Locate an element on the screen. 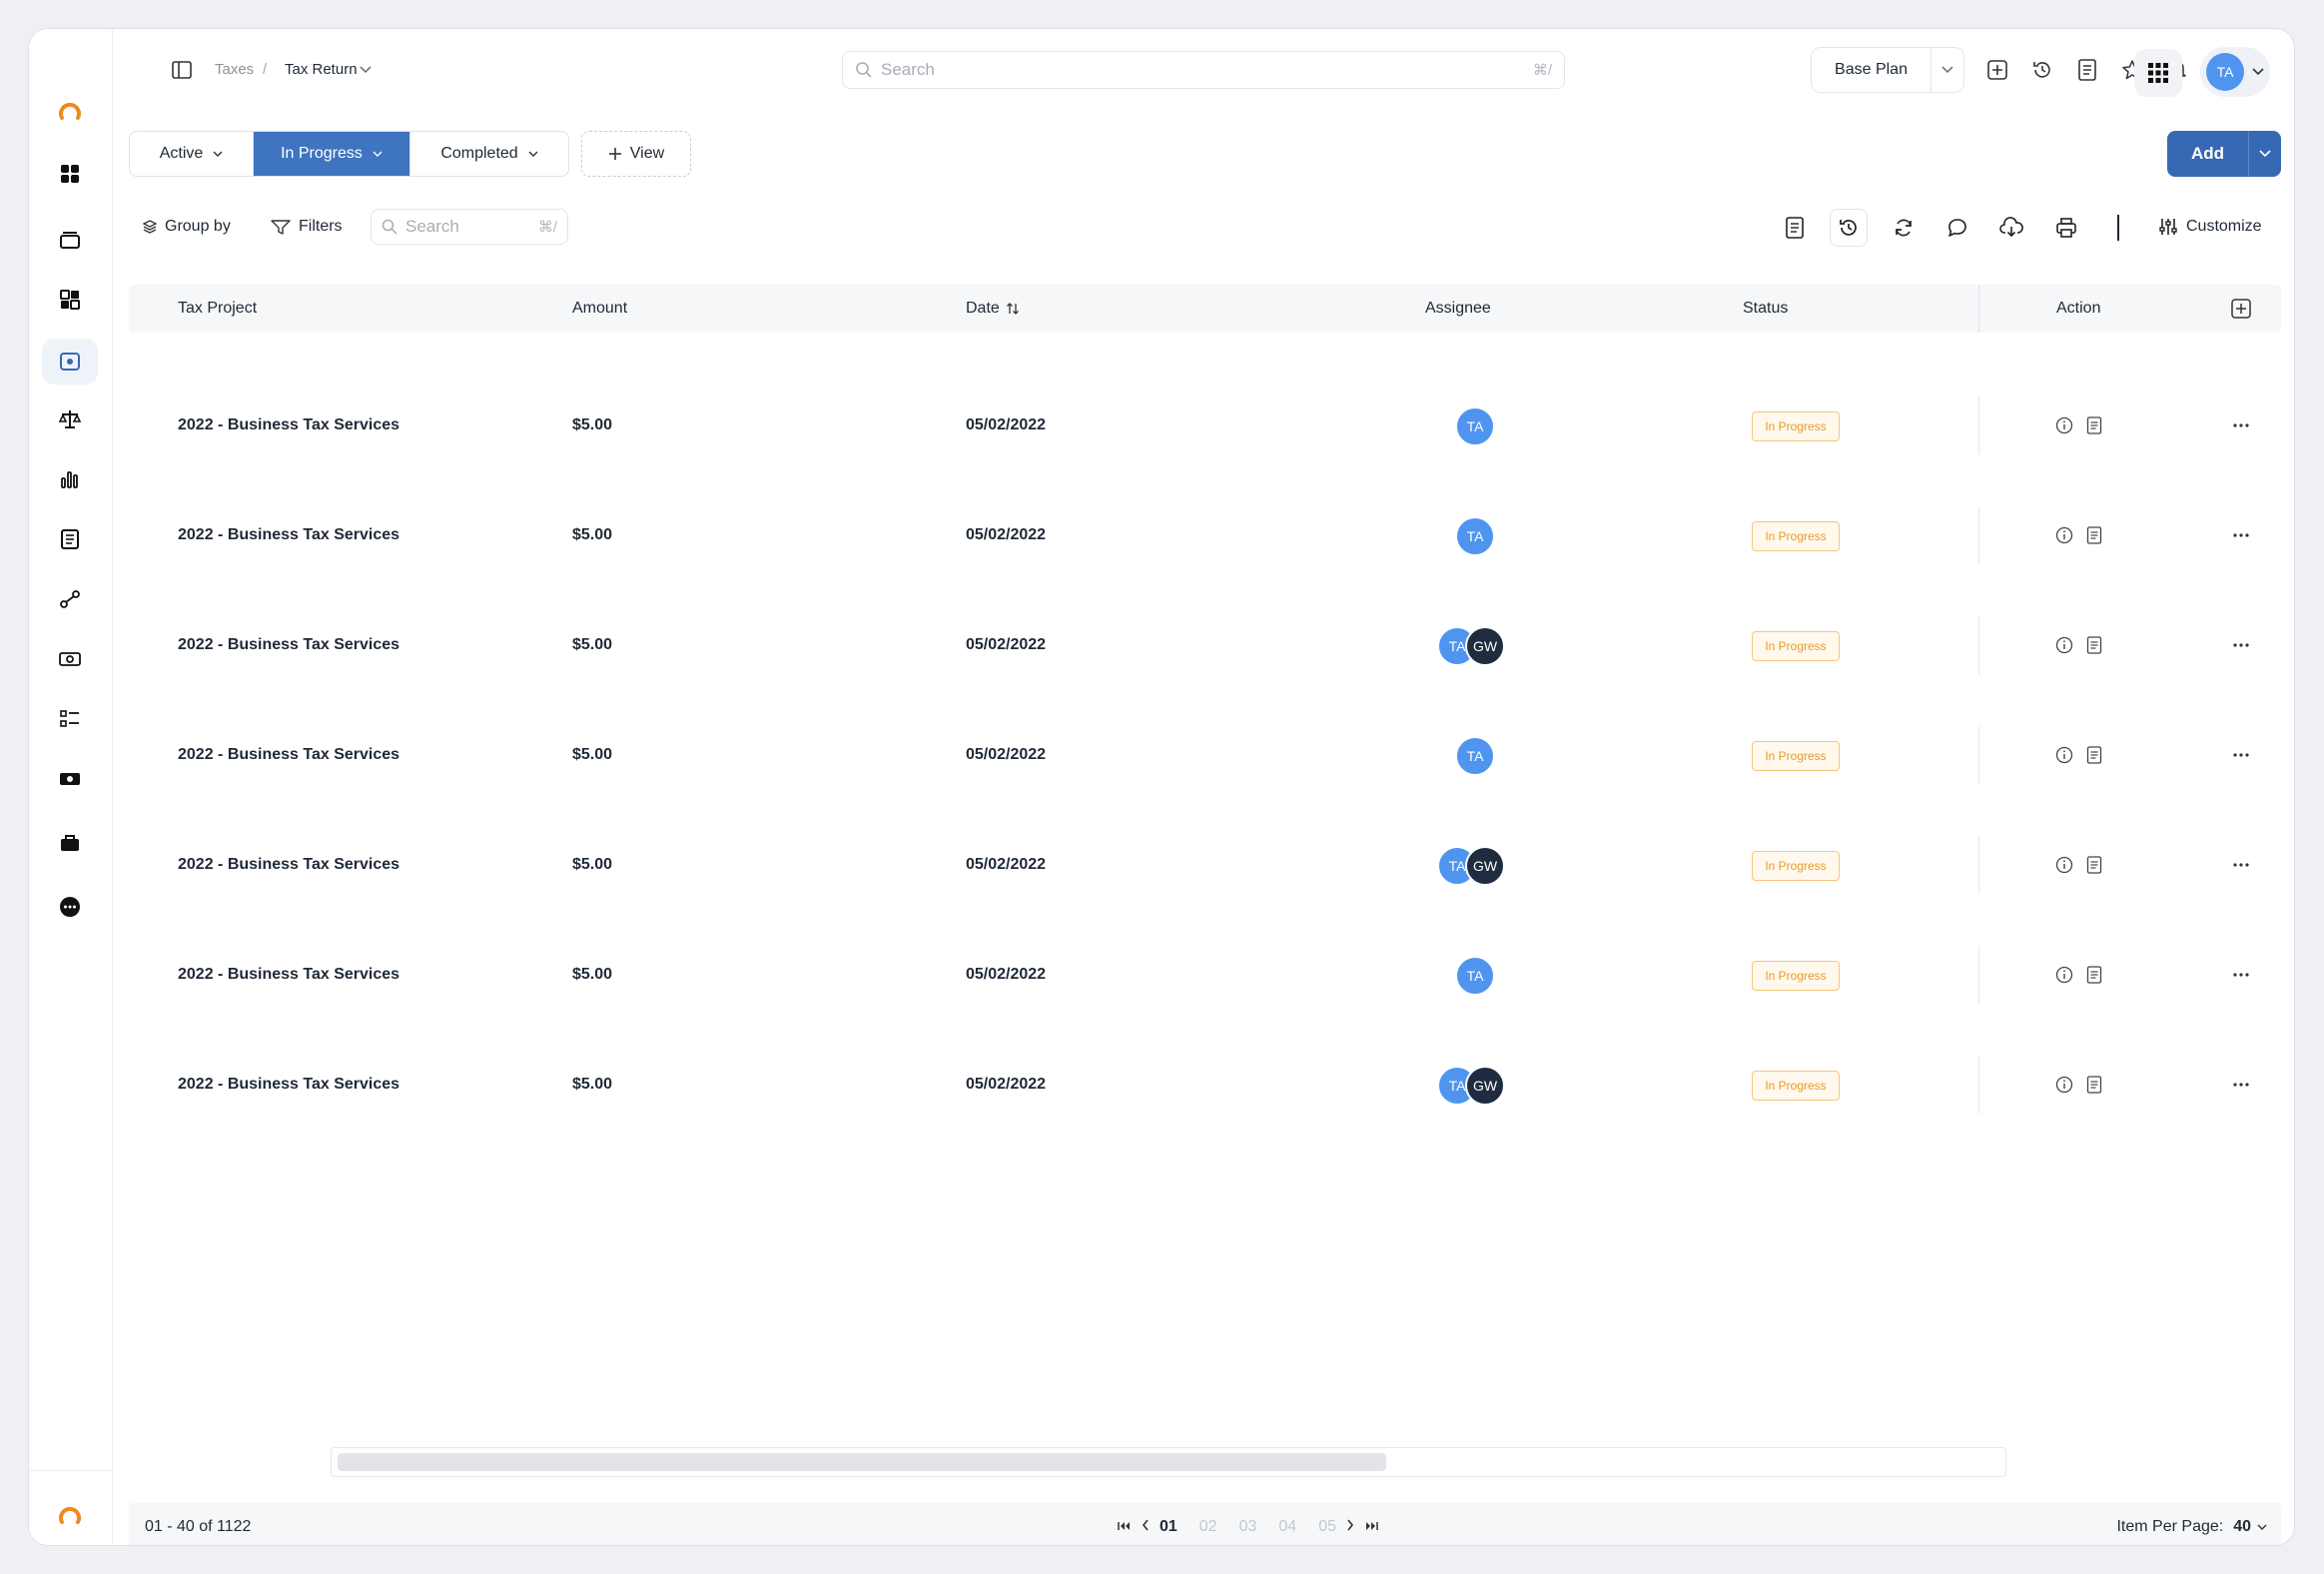 This screenshot has width=2324, height=1574. page-number: 01 is located at coordinates (1168, 1527).